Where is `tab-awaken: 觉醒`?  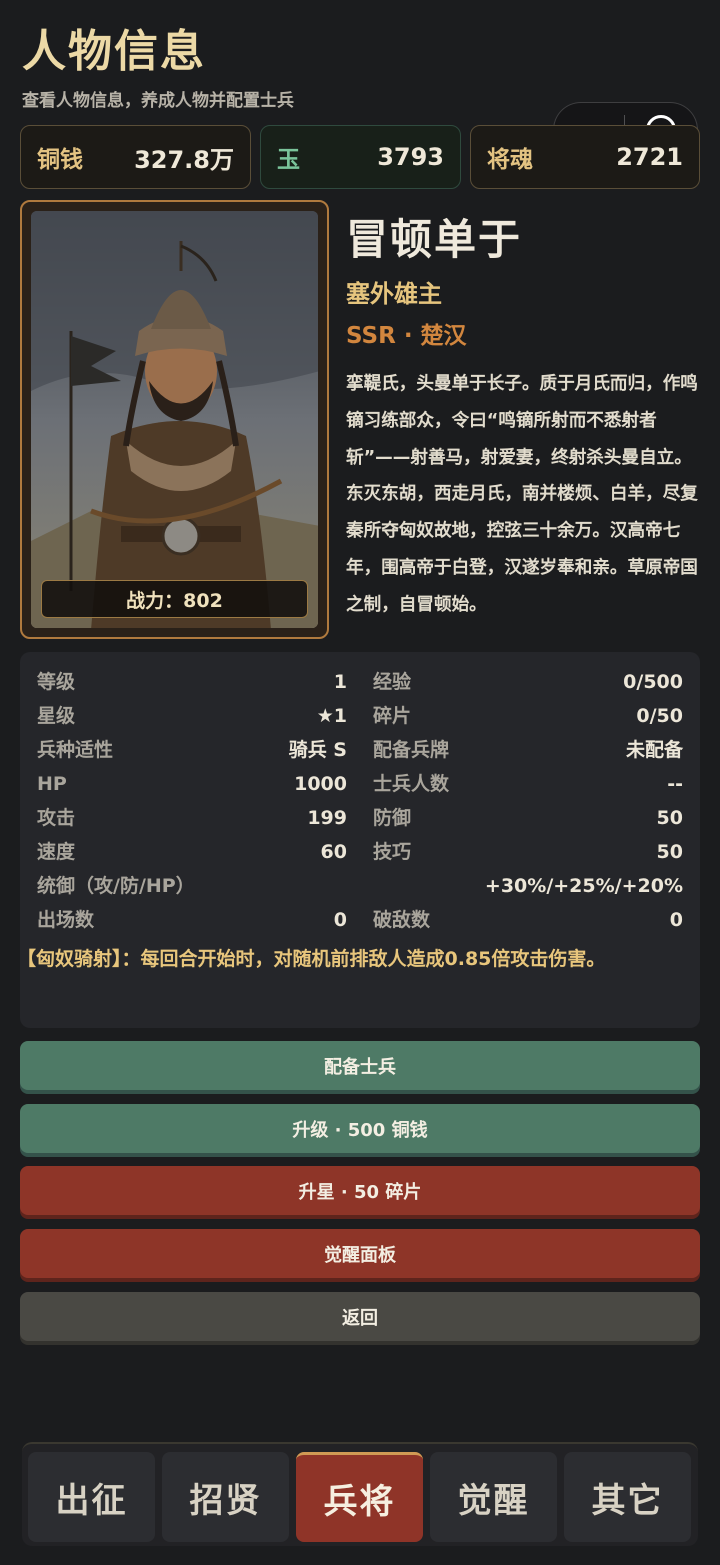 tab-awaken: 觉醒 is located at coordinates (493, 1497).